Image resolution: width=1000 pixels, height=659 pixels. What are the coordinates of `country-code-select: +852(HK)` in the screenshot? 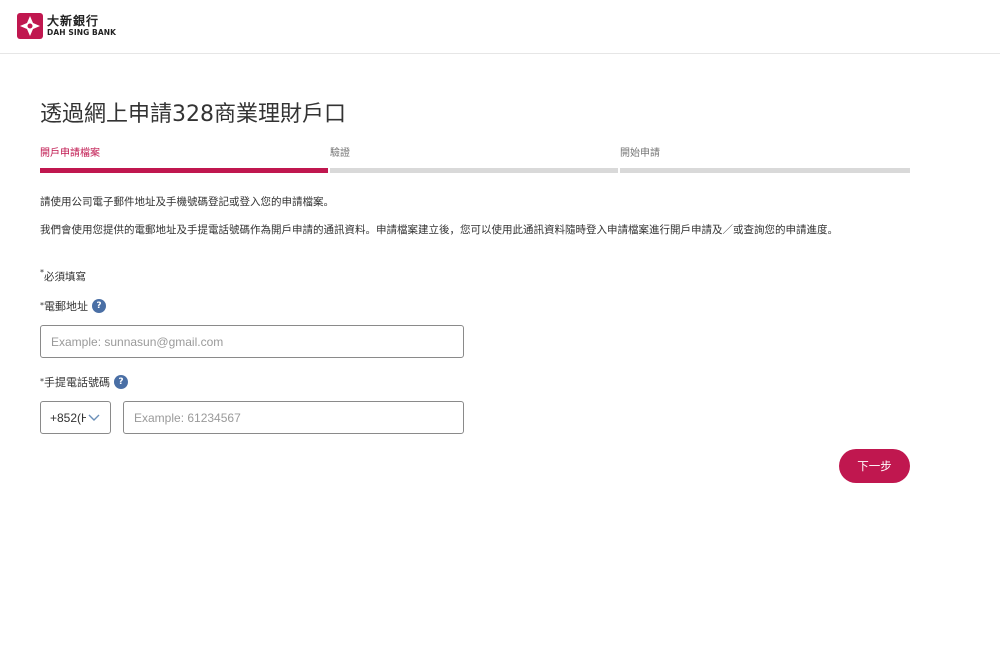 It's located at (75, 417).